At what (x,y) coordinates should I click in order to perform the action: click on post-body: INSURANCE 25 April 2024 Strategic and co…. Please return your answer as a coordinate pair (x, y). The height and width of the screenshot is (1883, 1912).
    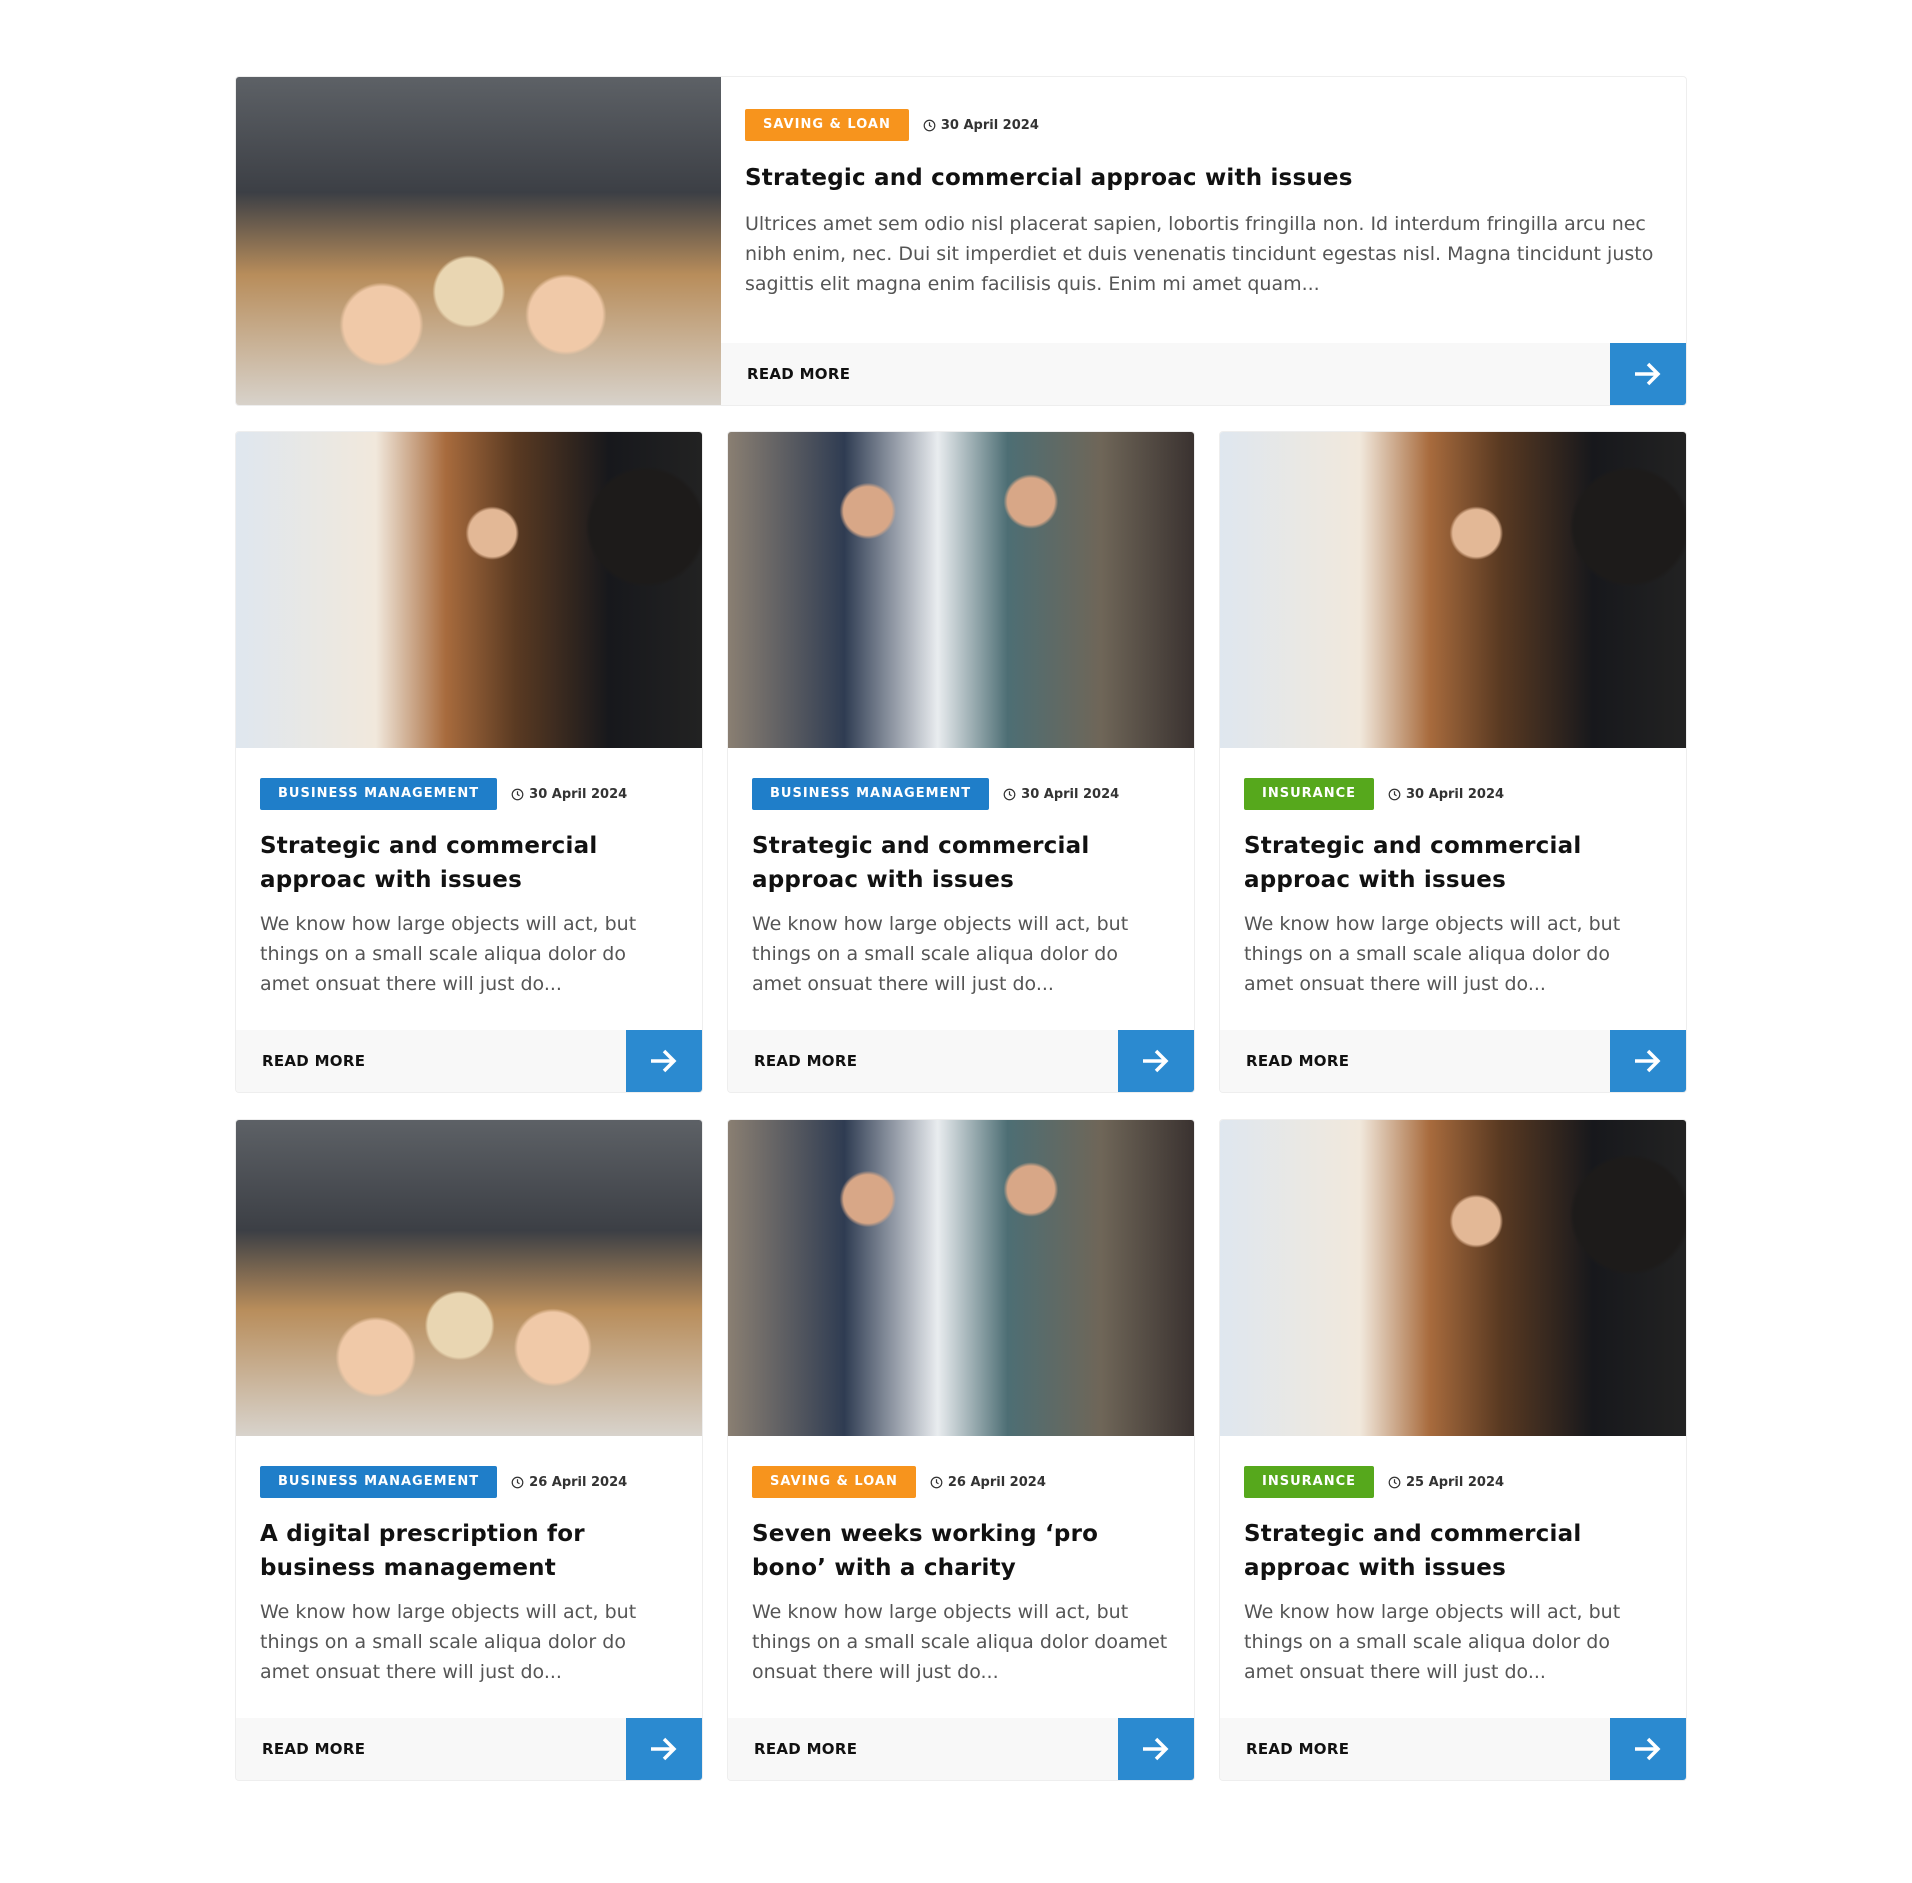
    Looking at the image, I should click on (1453, 1561).